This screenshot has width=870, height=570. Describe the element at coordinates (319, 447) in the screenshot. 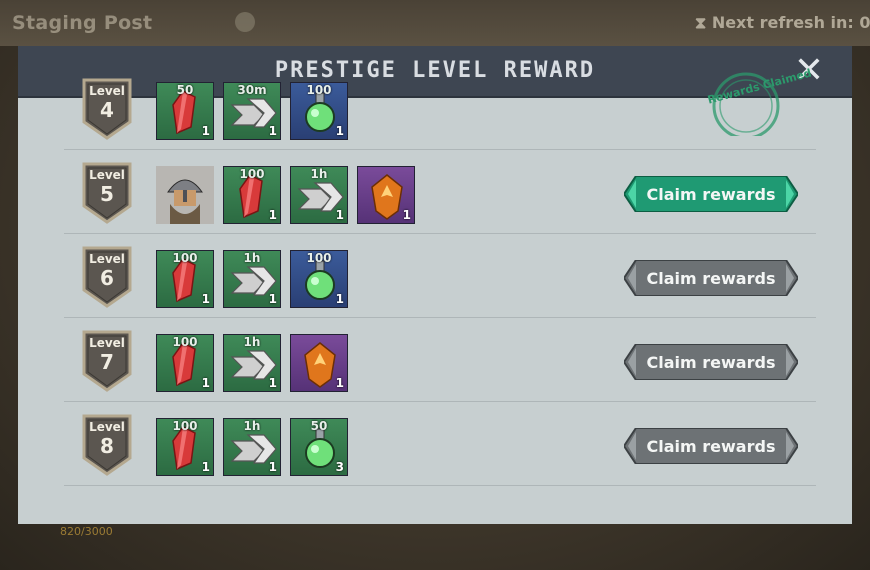

I see `potion-item: 50 3` at that location.